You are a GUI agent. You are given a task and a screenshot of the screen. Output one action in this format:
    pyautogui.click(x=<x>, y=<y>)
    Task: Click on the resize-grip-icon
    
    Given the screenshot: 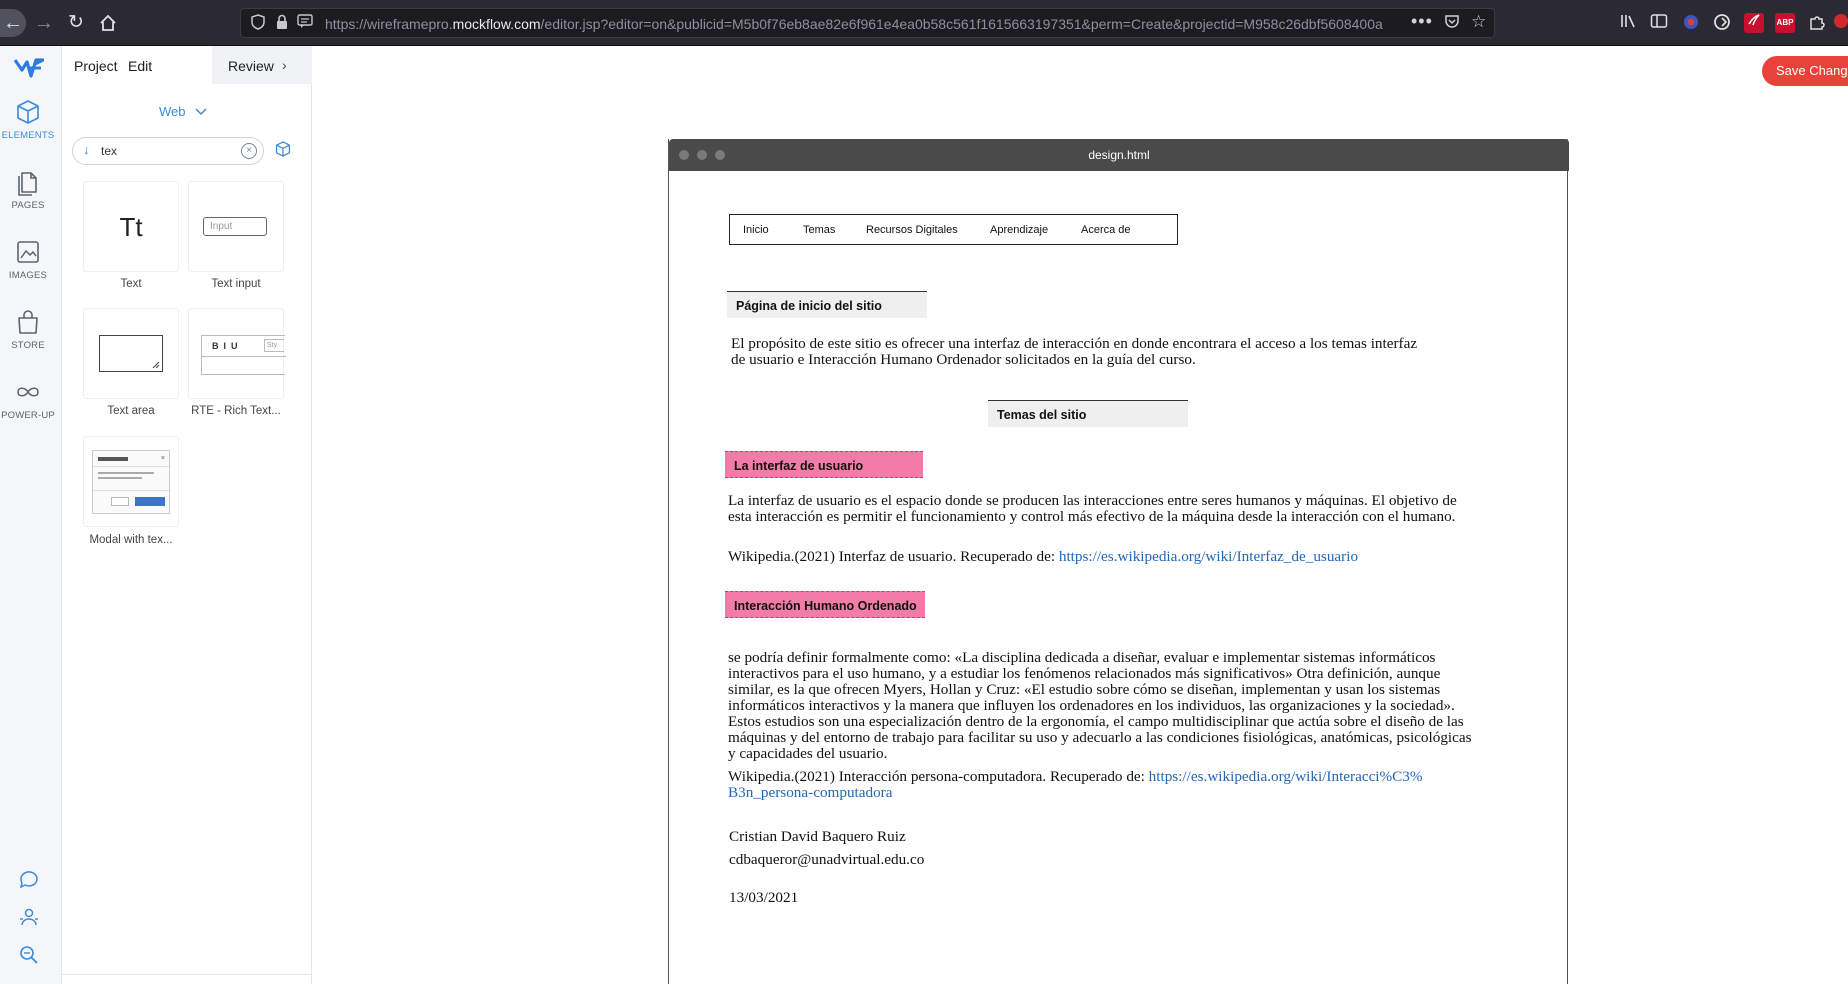 What is the action you would take?
    pyautogui.click(x=156, y=365)
    